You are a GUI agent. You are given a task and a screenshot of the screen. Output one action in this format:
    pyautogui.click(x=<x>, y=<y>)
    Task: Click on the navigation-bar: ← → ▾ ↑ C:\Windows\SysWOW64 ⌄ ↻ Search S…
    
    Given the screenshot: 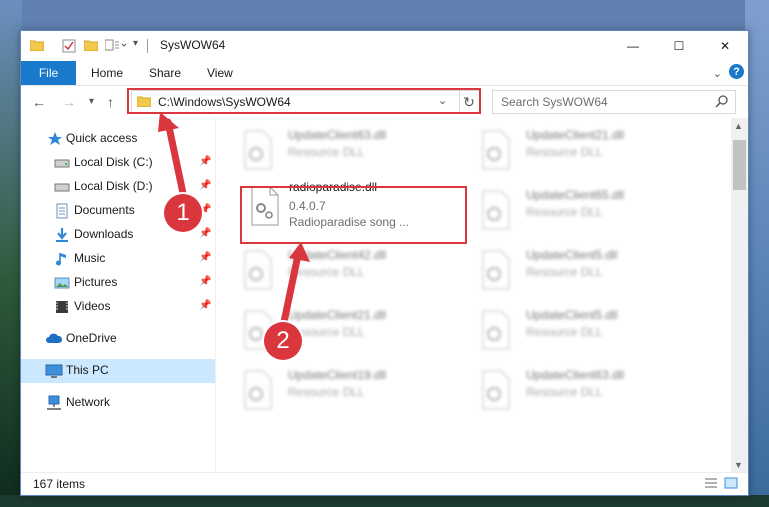 What is the action you would take?
    pyautogui.click(x=384, y=102)
    